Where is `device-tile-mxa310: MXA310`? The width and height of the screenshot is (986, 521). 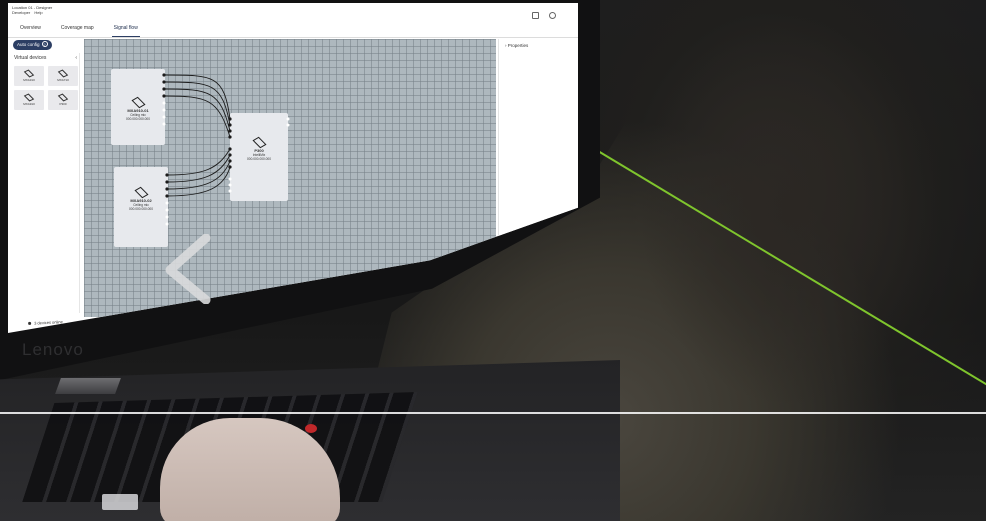 device-tile-mxa310: MXA310 is located at coordinates (29, 76).